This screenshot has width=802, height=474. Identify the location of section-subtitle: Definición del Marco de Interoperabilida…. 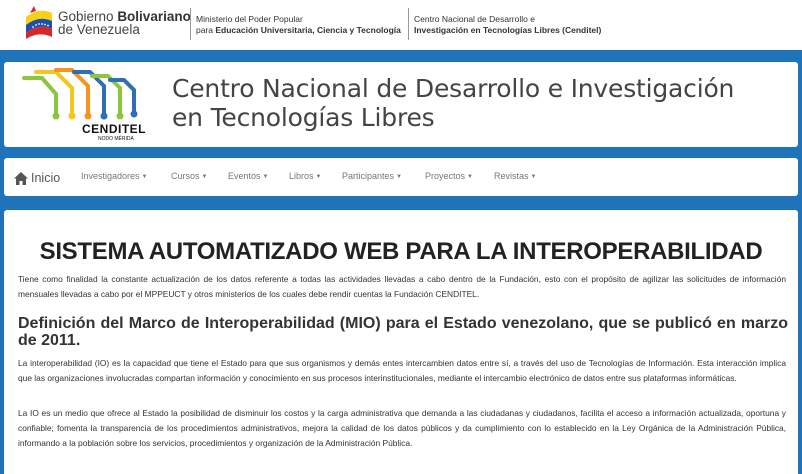
(403, 332).